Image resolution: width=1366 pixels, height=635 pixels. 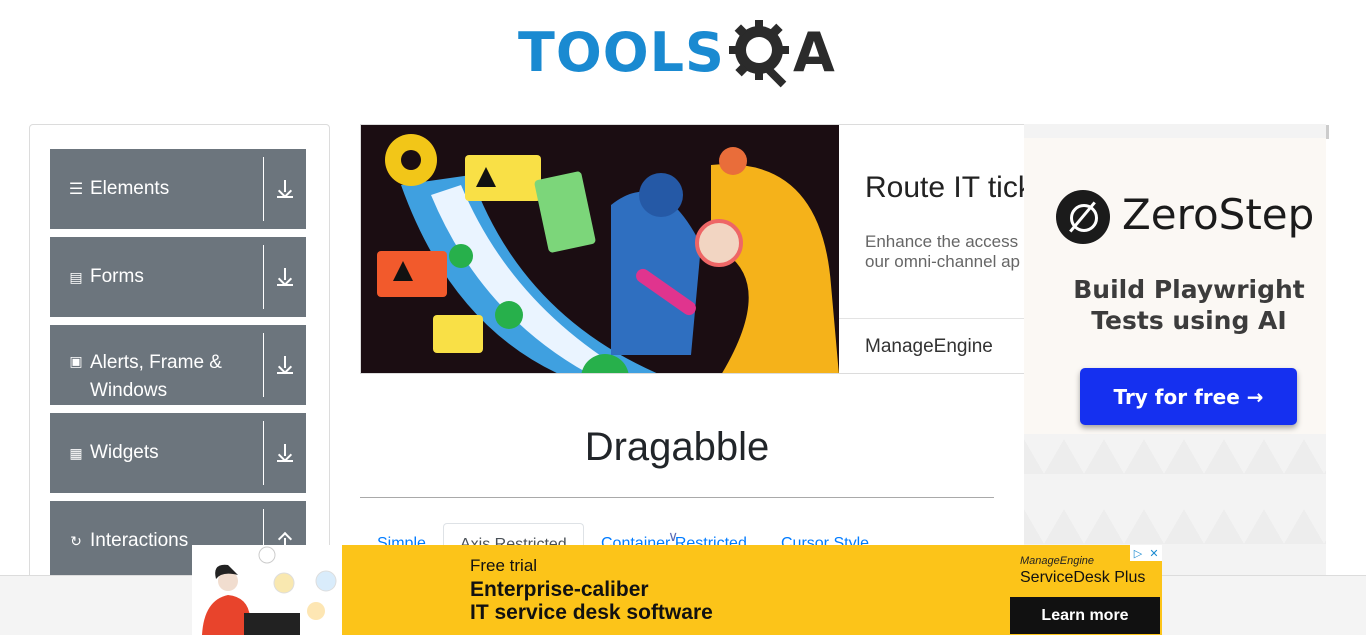 I want to click on logo-text: TOOLS, so click(x=621, y=52).